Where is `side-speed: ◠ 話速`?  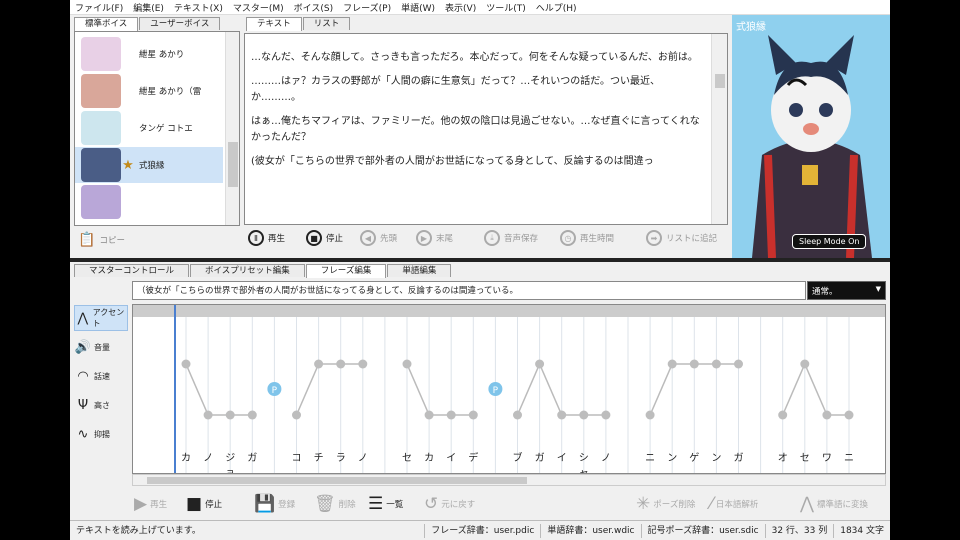 side-speed: ◠ 話速 is located at coordinates (101, 376).